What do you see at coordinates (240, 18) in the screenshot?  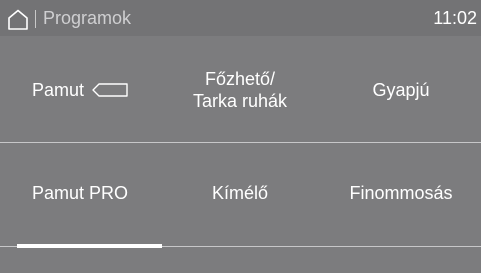 I see `top-bar: Programok 11:02` at bounding box center [240, 18].